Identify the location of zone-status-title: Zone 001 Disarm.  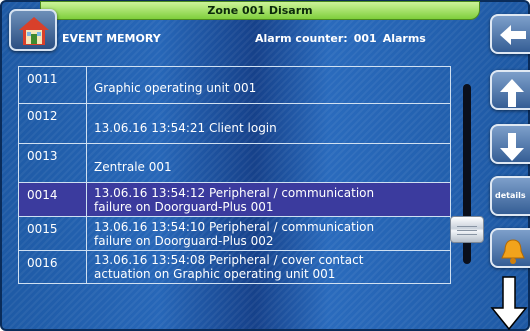
(260, 10).